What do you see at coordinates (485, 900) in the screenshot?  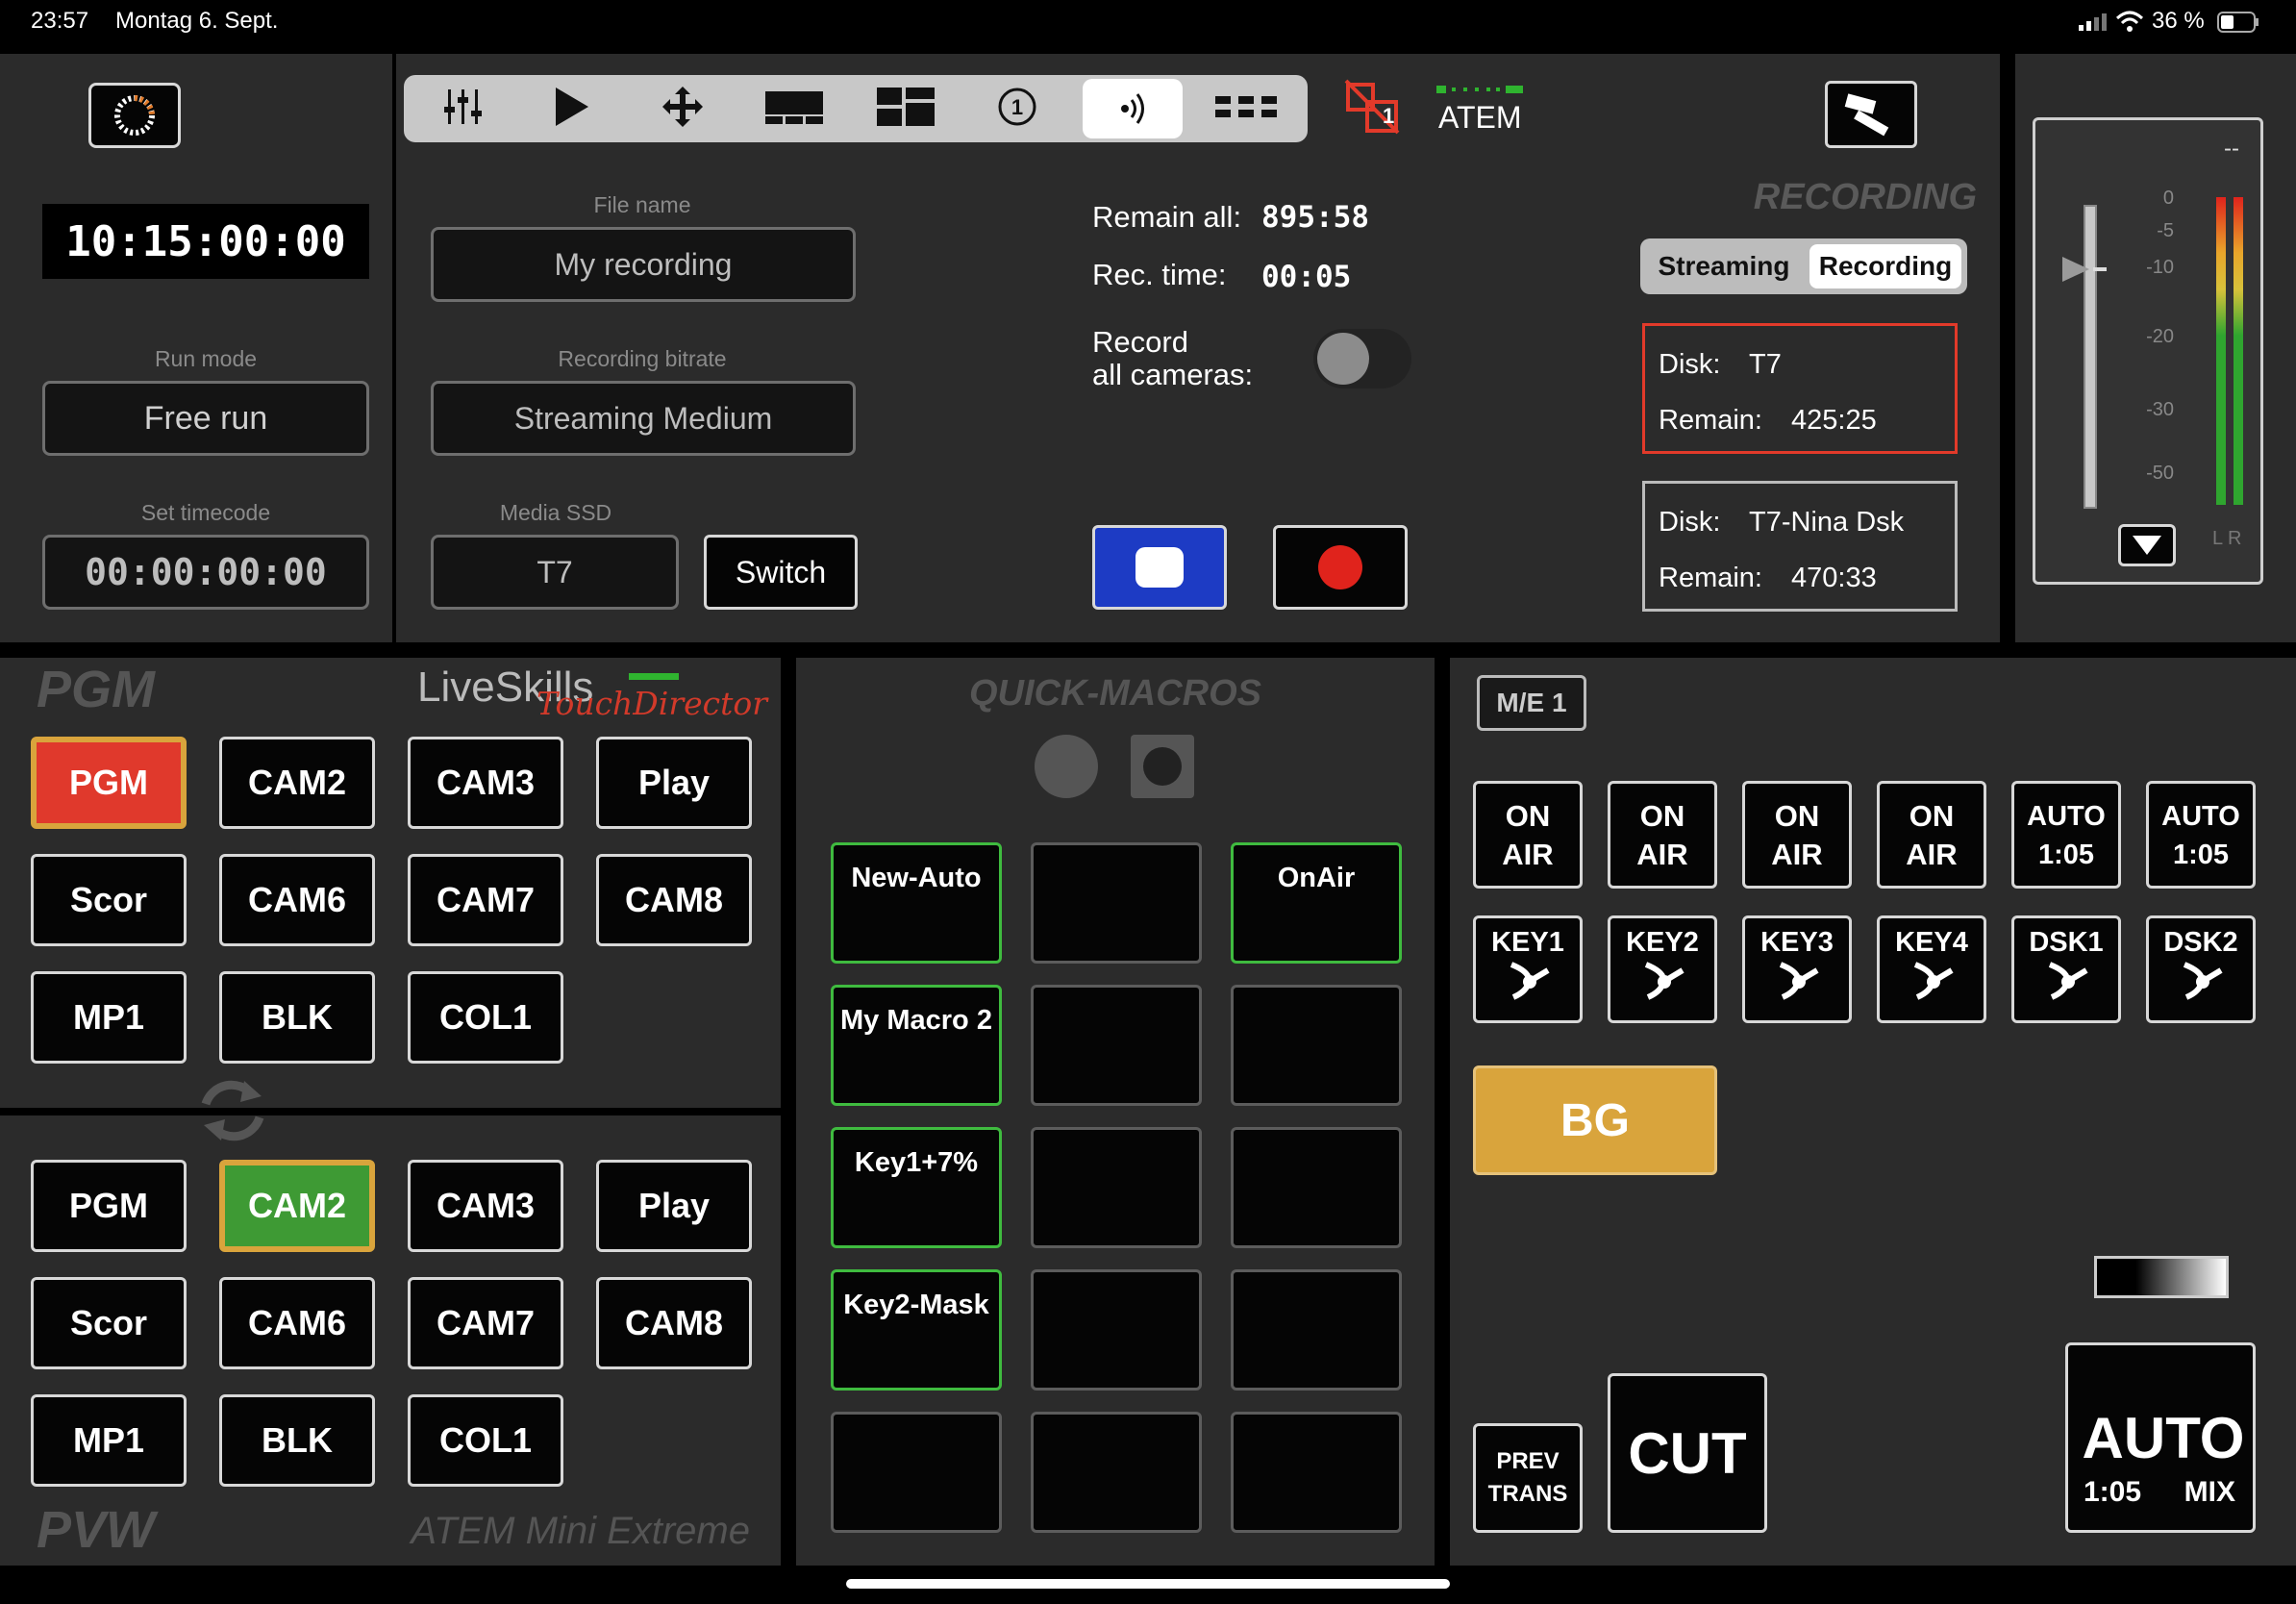 I see `pgm-source-cam7: CAM7` at bounding box center [485, 900].